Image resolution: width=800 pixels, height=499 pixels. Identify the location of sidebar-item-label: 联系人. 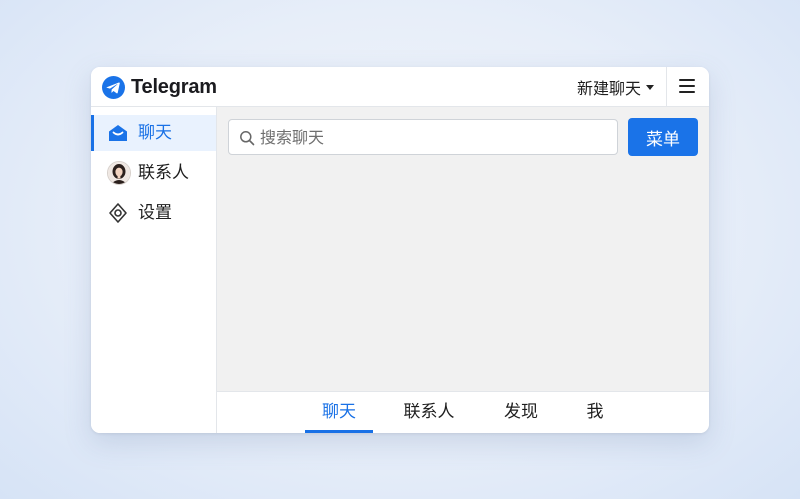
(163, 173).